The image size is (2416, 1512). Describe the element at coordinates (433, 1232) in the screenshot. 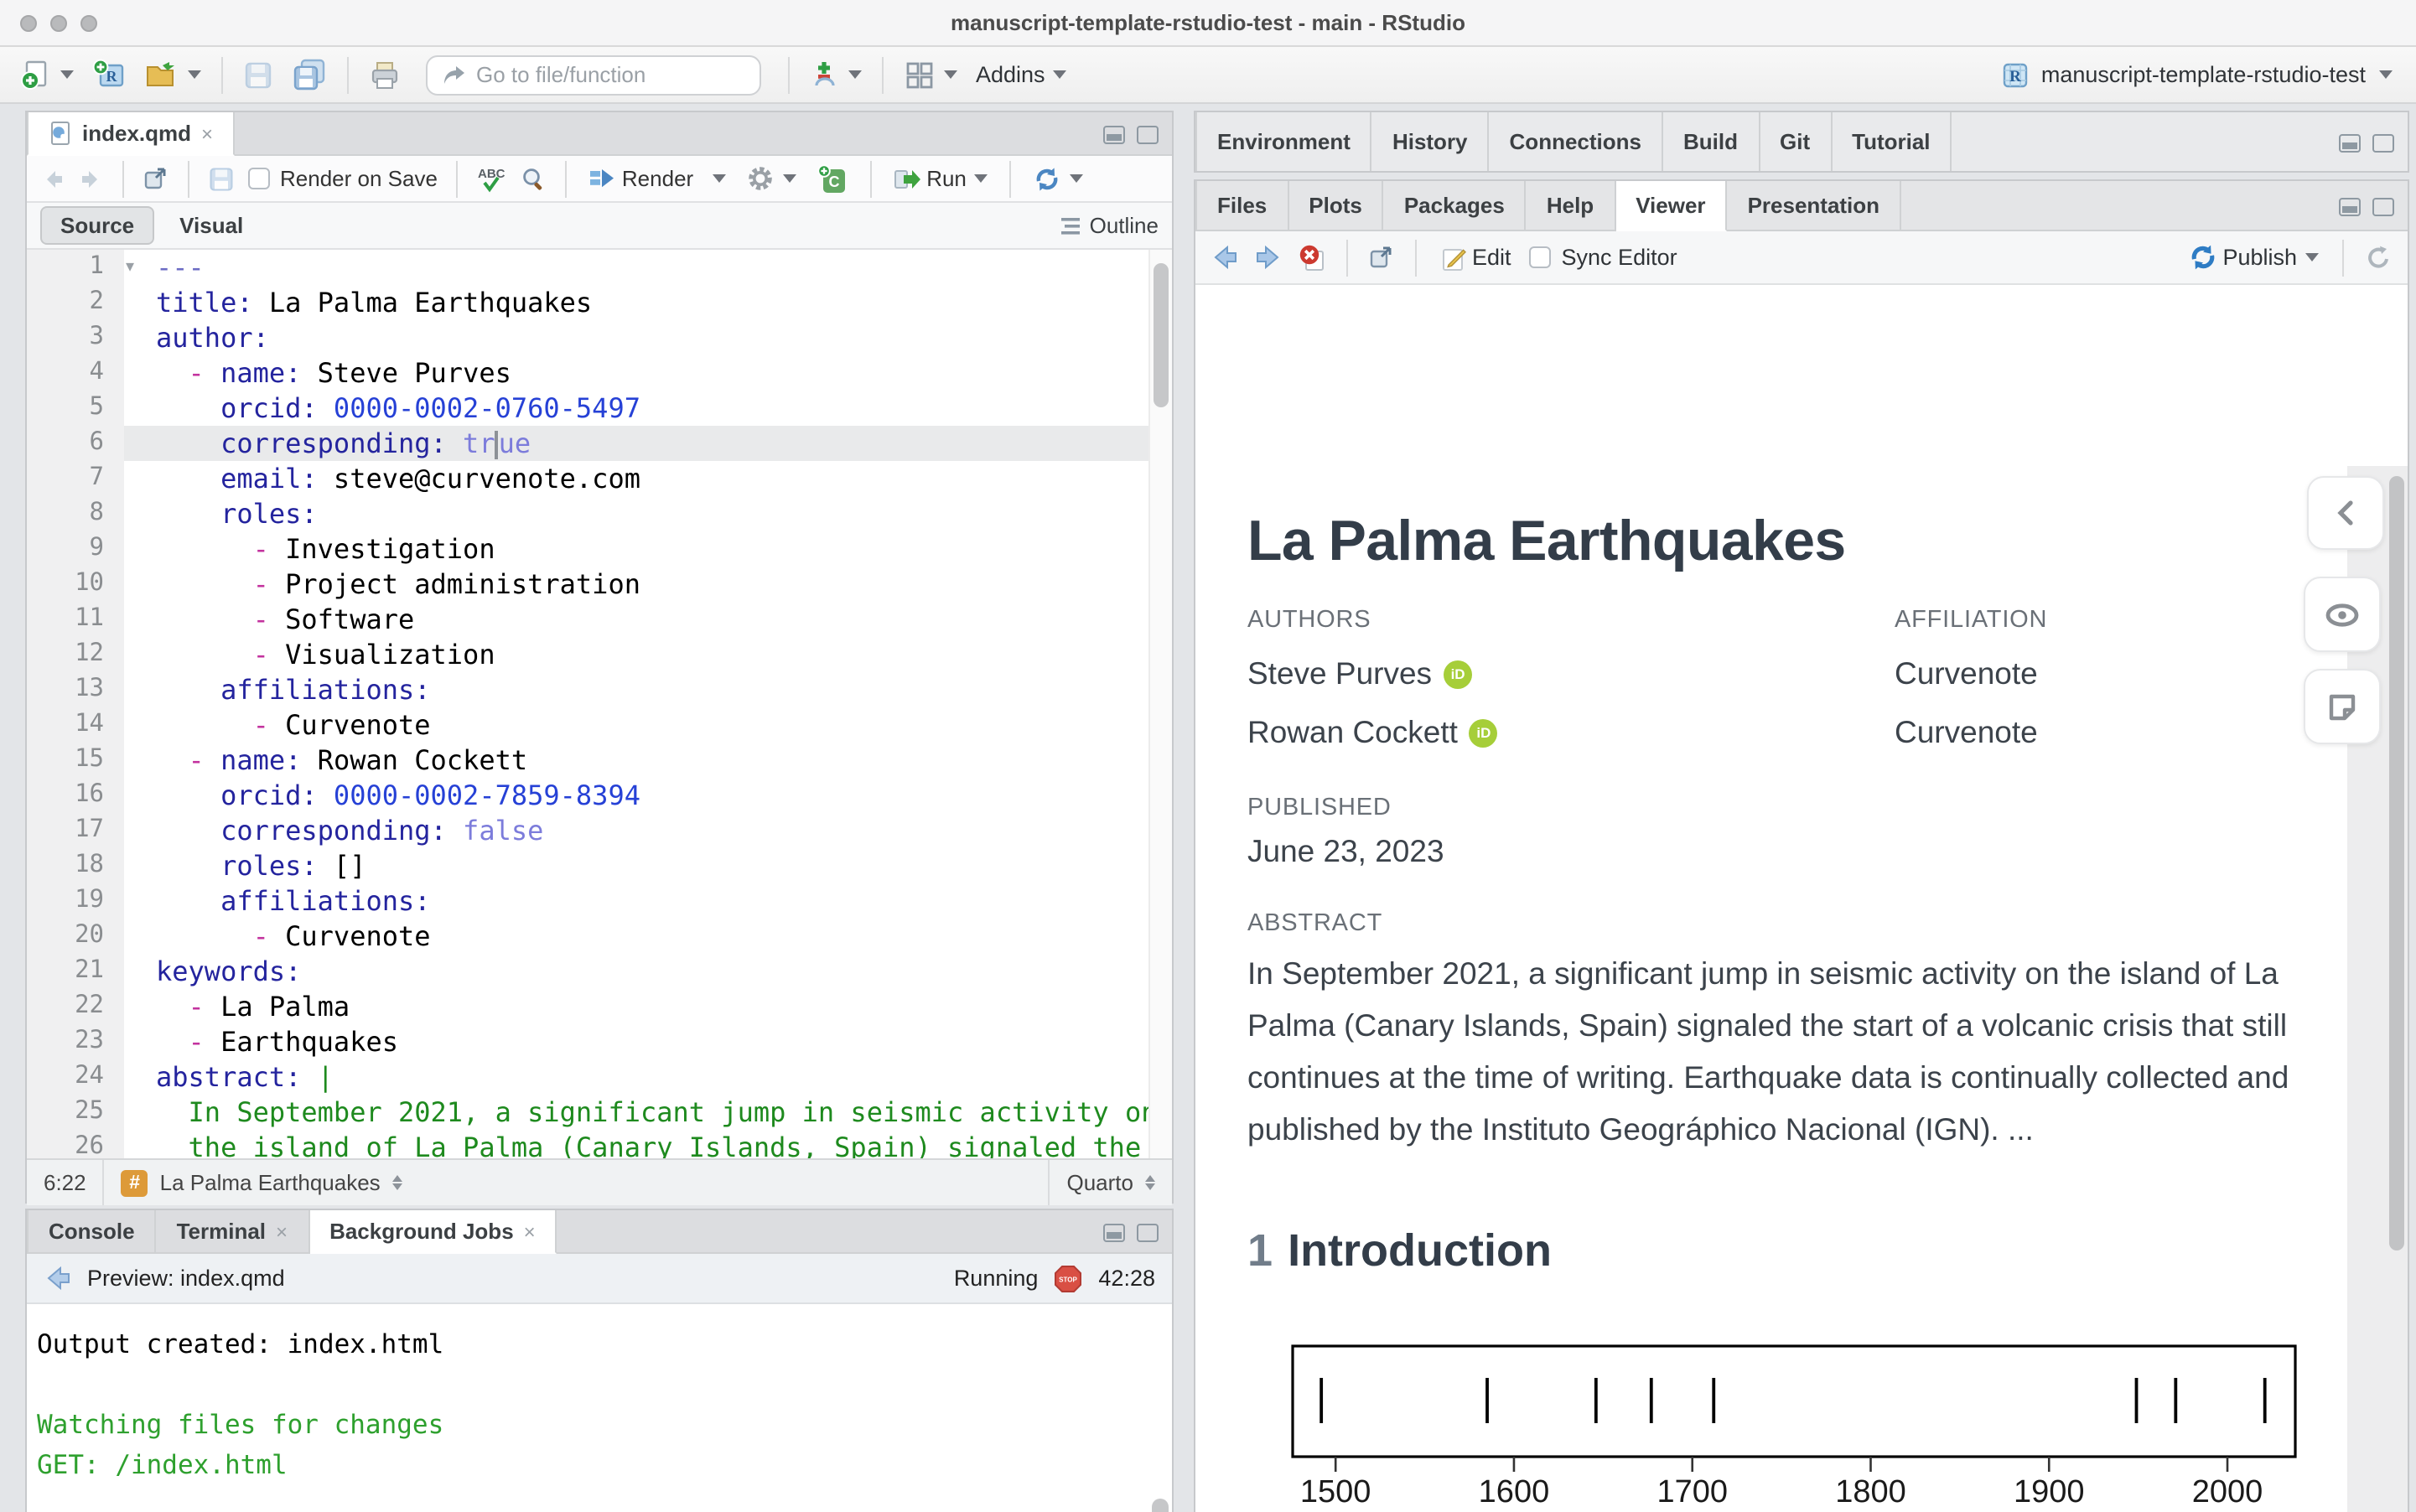

I see `tab-background-jobs: Background Jobs ×` at that location.